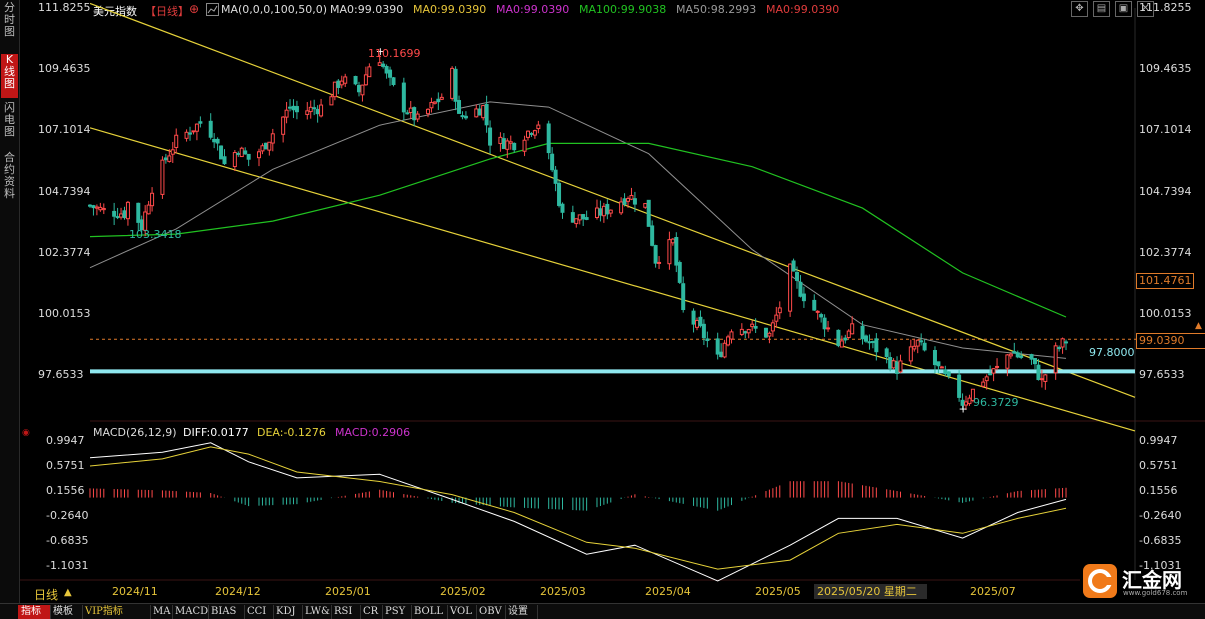 This screenshot has height=619, width=1205. Describe the element at coordinates (226, 612) in the screenshot. I see `indicator-tab: BIAS` at that location.